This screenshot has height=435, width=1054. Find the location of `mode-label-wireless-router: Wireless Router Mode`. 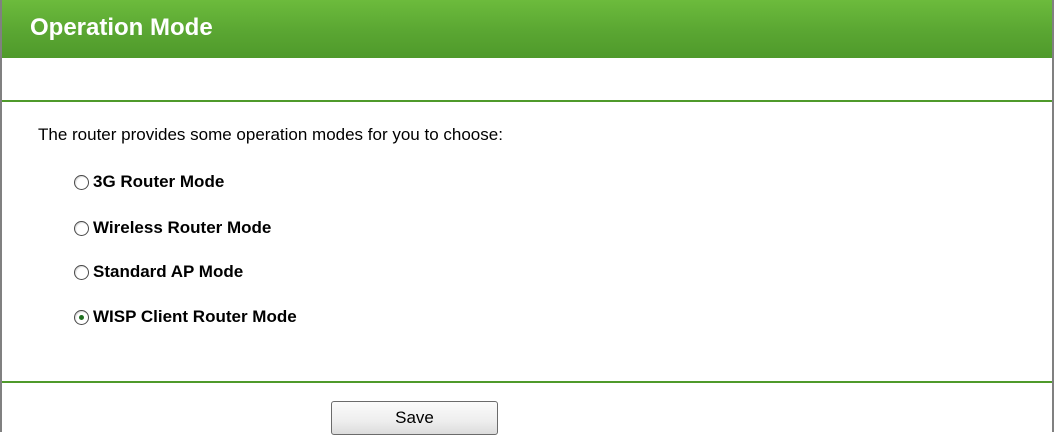

mode-label-wireless-router: Wireless Router Mode is located at coordinates (182, 227).